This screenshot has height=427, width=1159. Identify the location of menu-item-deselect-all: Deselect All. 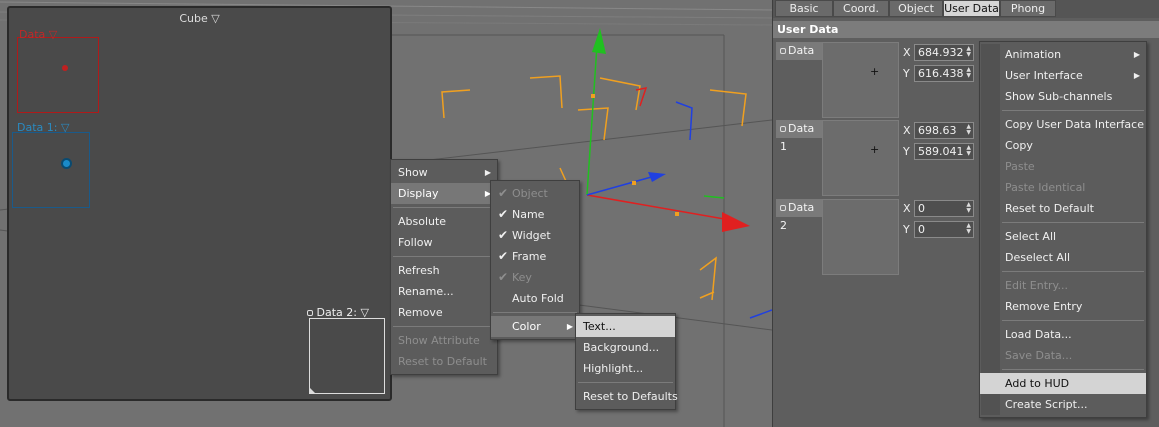
(1063, 257).